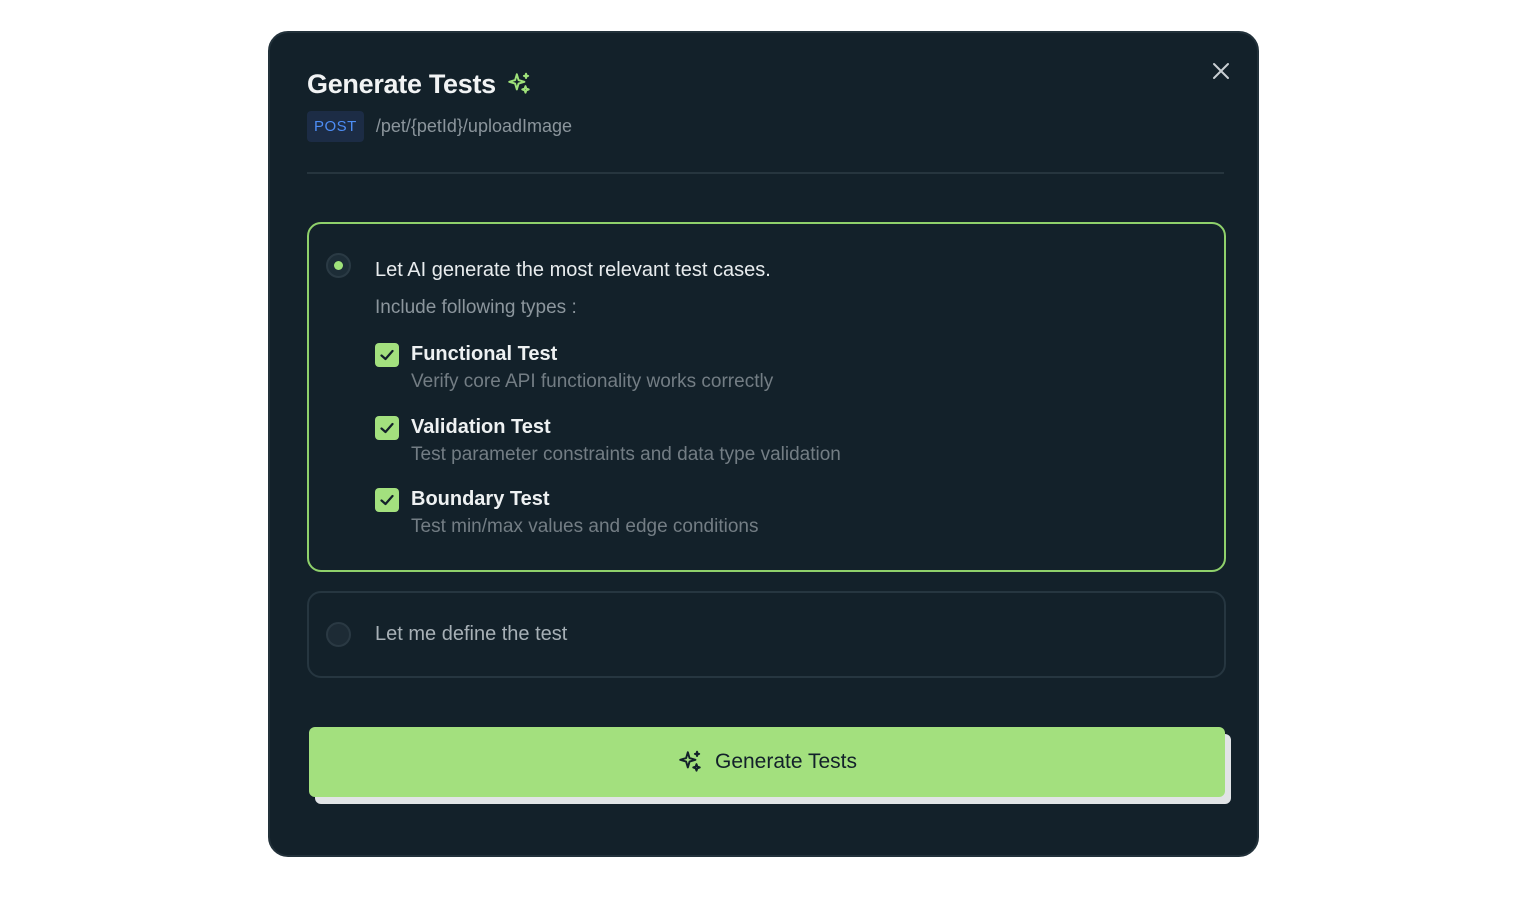 The height and width of the screenshot is (900, 1521). I want to click on generate-button-label: Generate Tests, so click(786, 761).